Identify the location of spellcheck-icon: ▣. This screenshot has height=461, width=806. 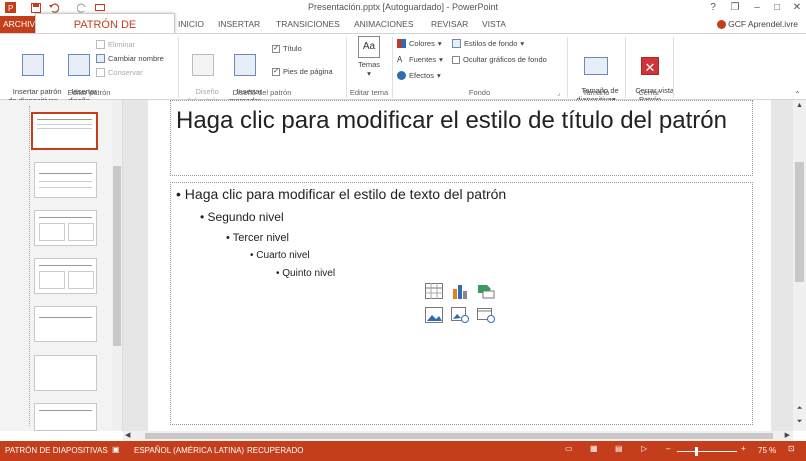
(116, 449).